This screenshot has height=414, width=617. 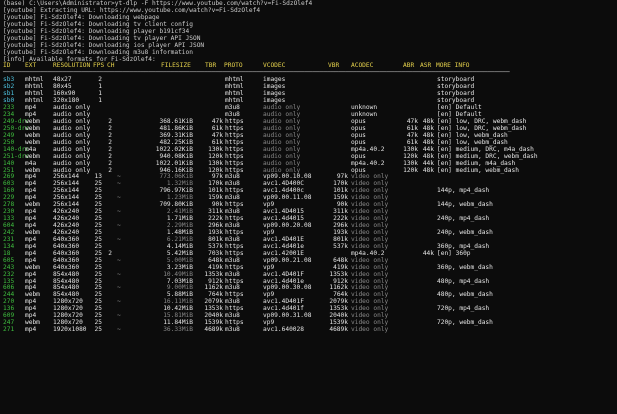 What do you see at coordinates (478, 170) in the screenshot?
I see `format-more-info: [en] medium, webm_dash` at bounding box center [478, 170].